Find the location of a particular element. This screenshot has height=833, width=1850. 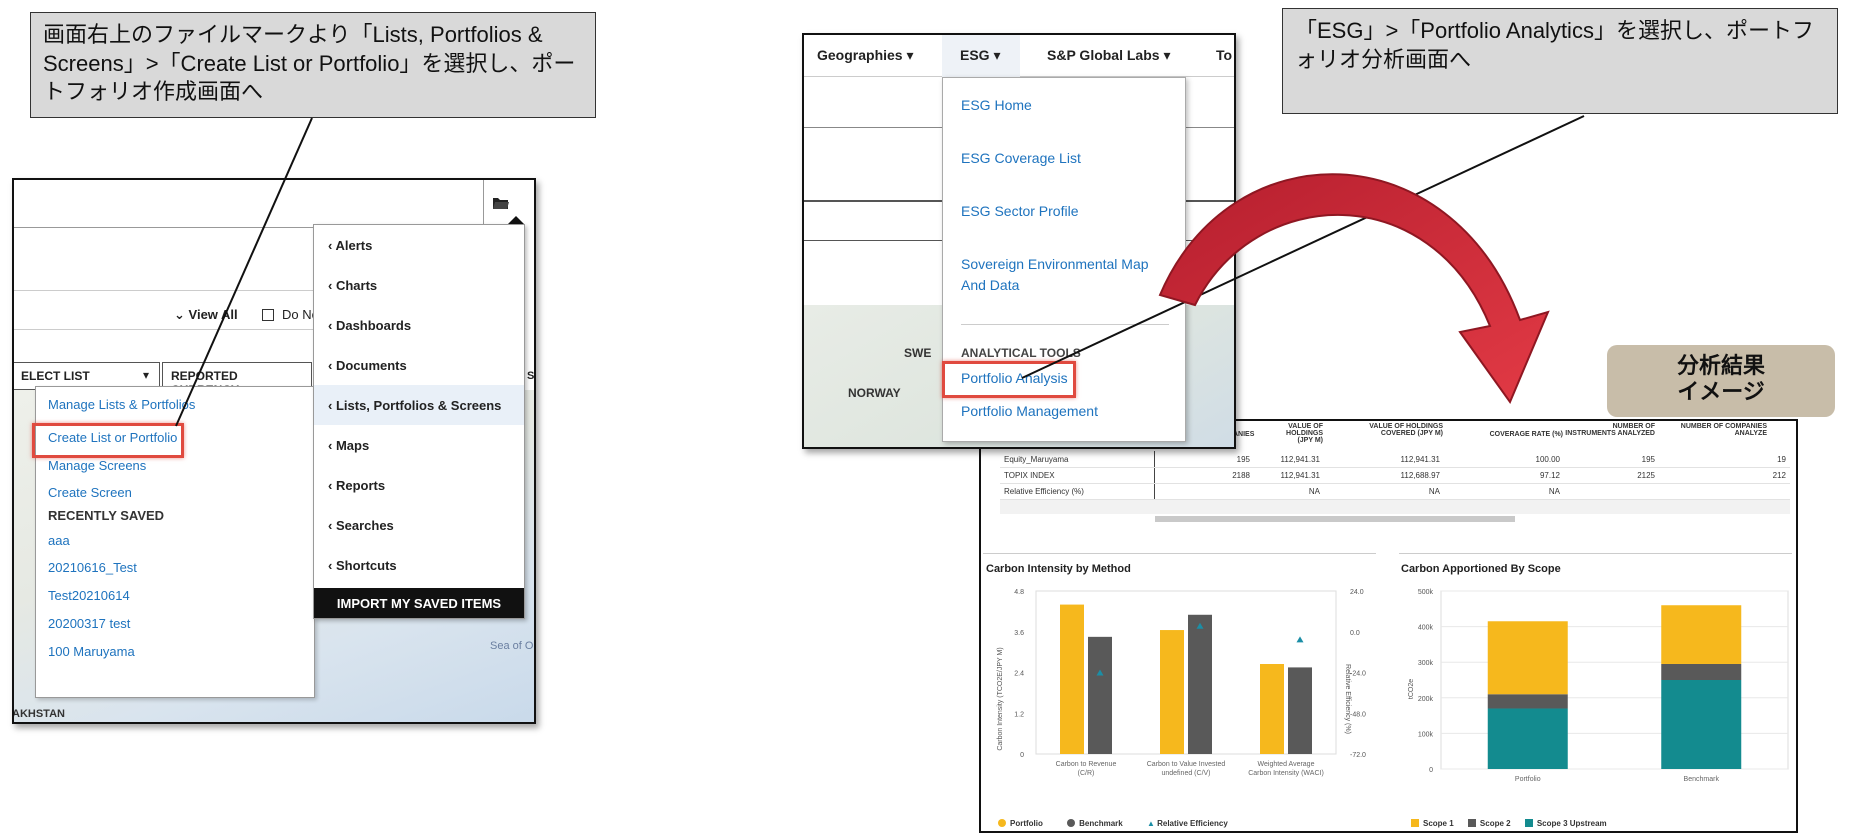

result-image-badge: 分析結果 イメージ is located at coordinates (1721, 381).